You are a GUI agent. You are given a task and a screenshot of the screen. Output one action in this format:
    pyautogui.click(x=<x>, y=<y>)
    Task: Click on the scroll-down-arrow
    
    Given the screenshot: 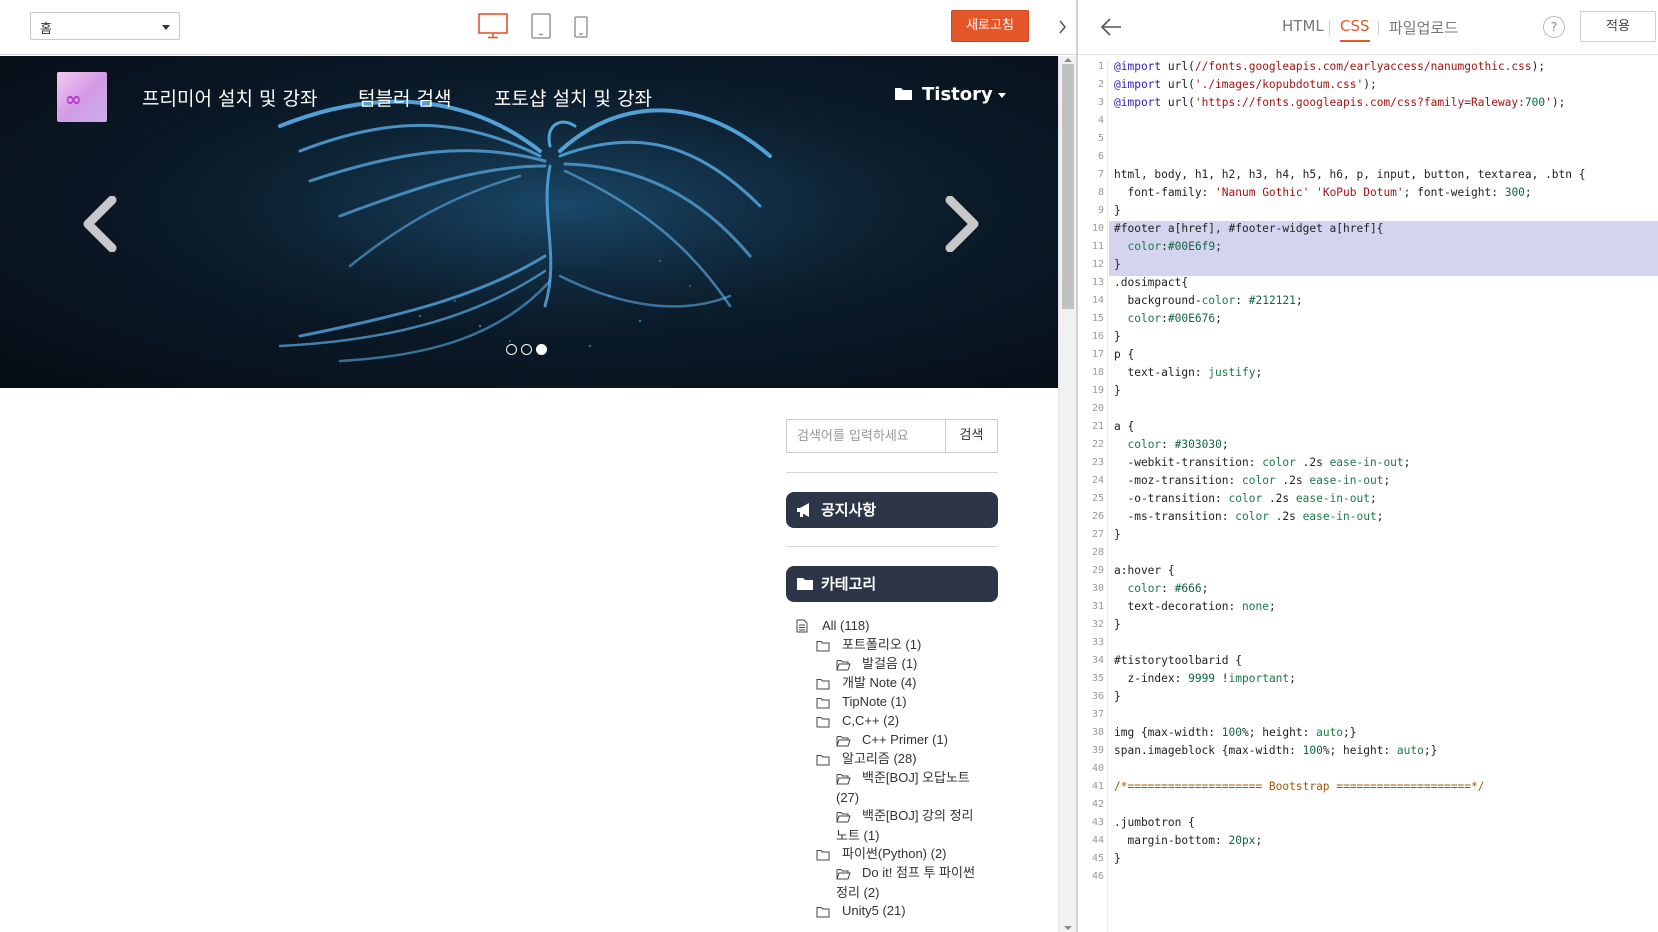 What is the action you would take?
    pyautogui.click(x=1068, y=928)
    